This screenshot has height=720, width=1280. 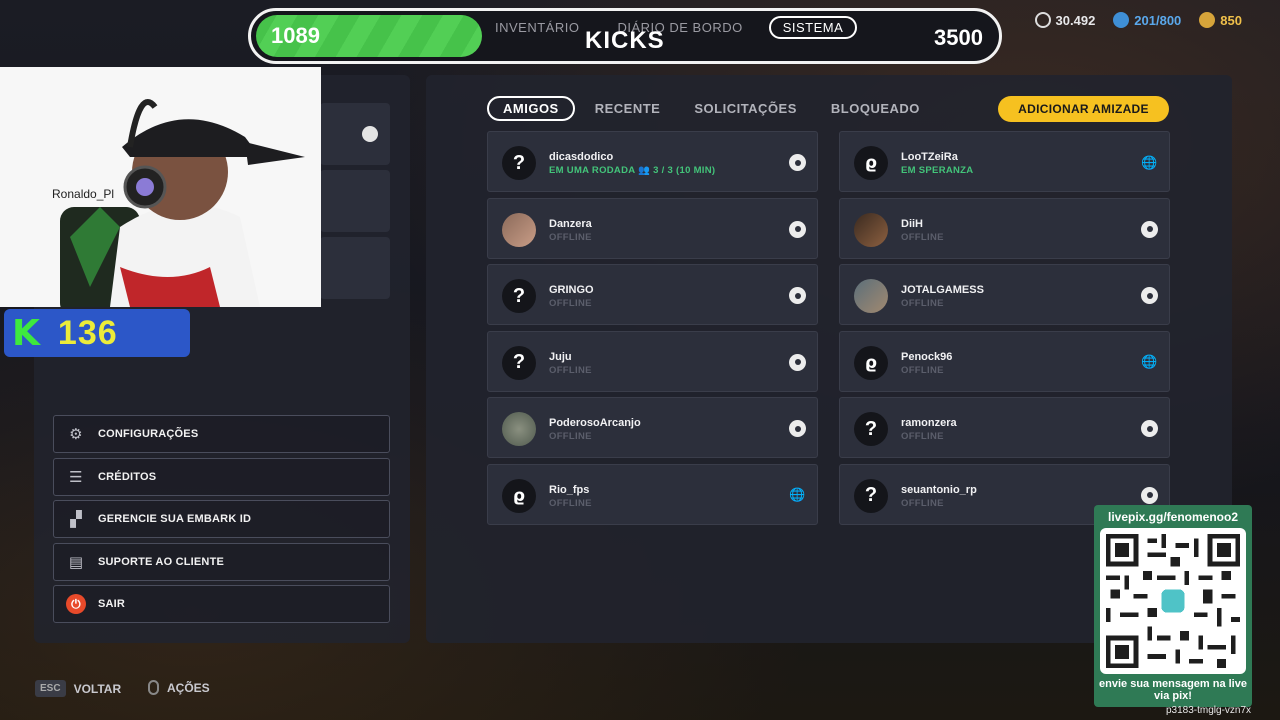 I want to click on friend-name: Juju, so click(x=560, y=356).